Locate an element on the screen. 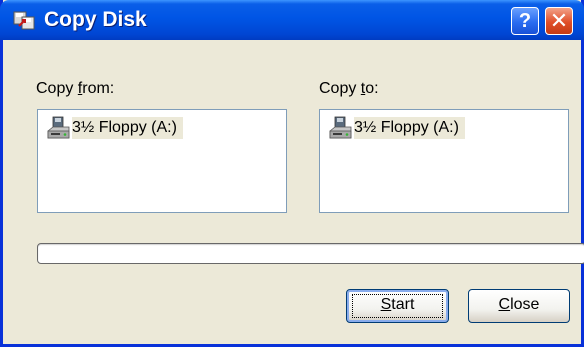 This screenshot has height=347, width=584. copy-to-drive-label: 3½ Floppy (A:) is located at coordinates (409, 128).